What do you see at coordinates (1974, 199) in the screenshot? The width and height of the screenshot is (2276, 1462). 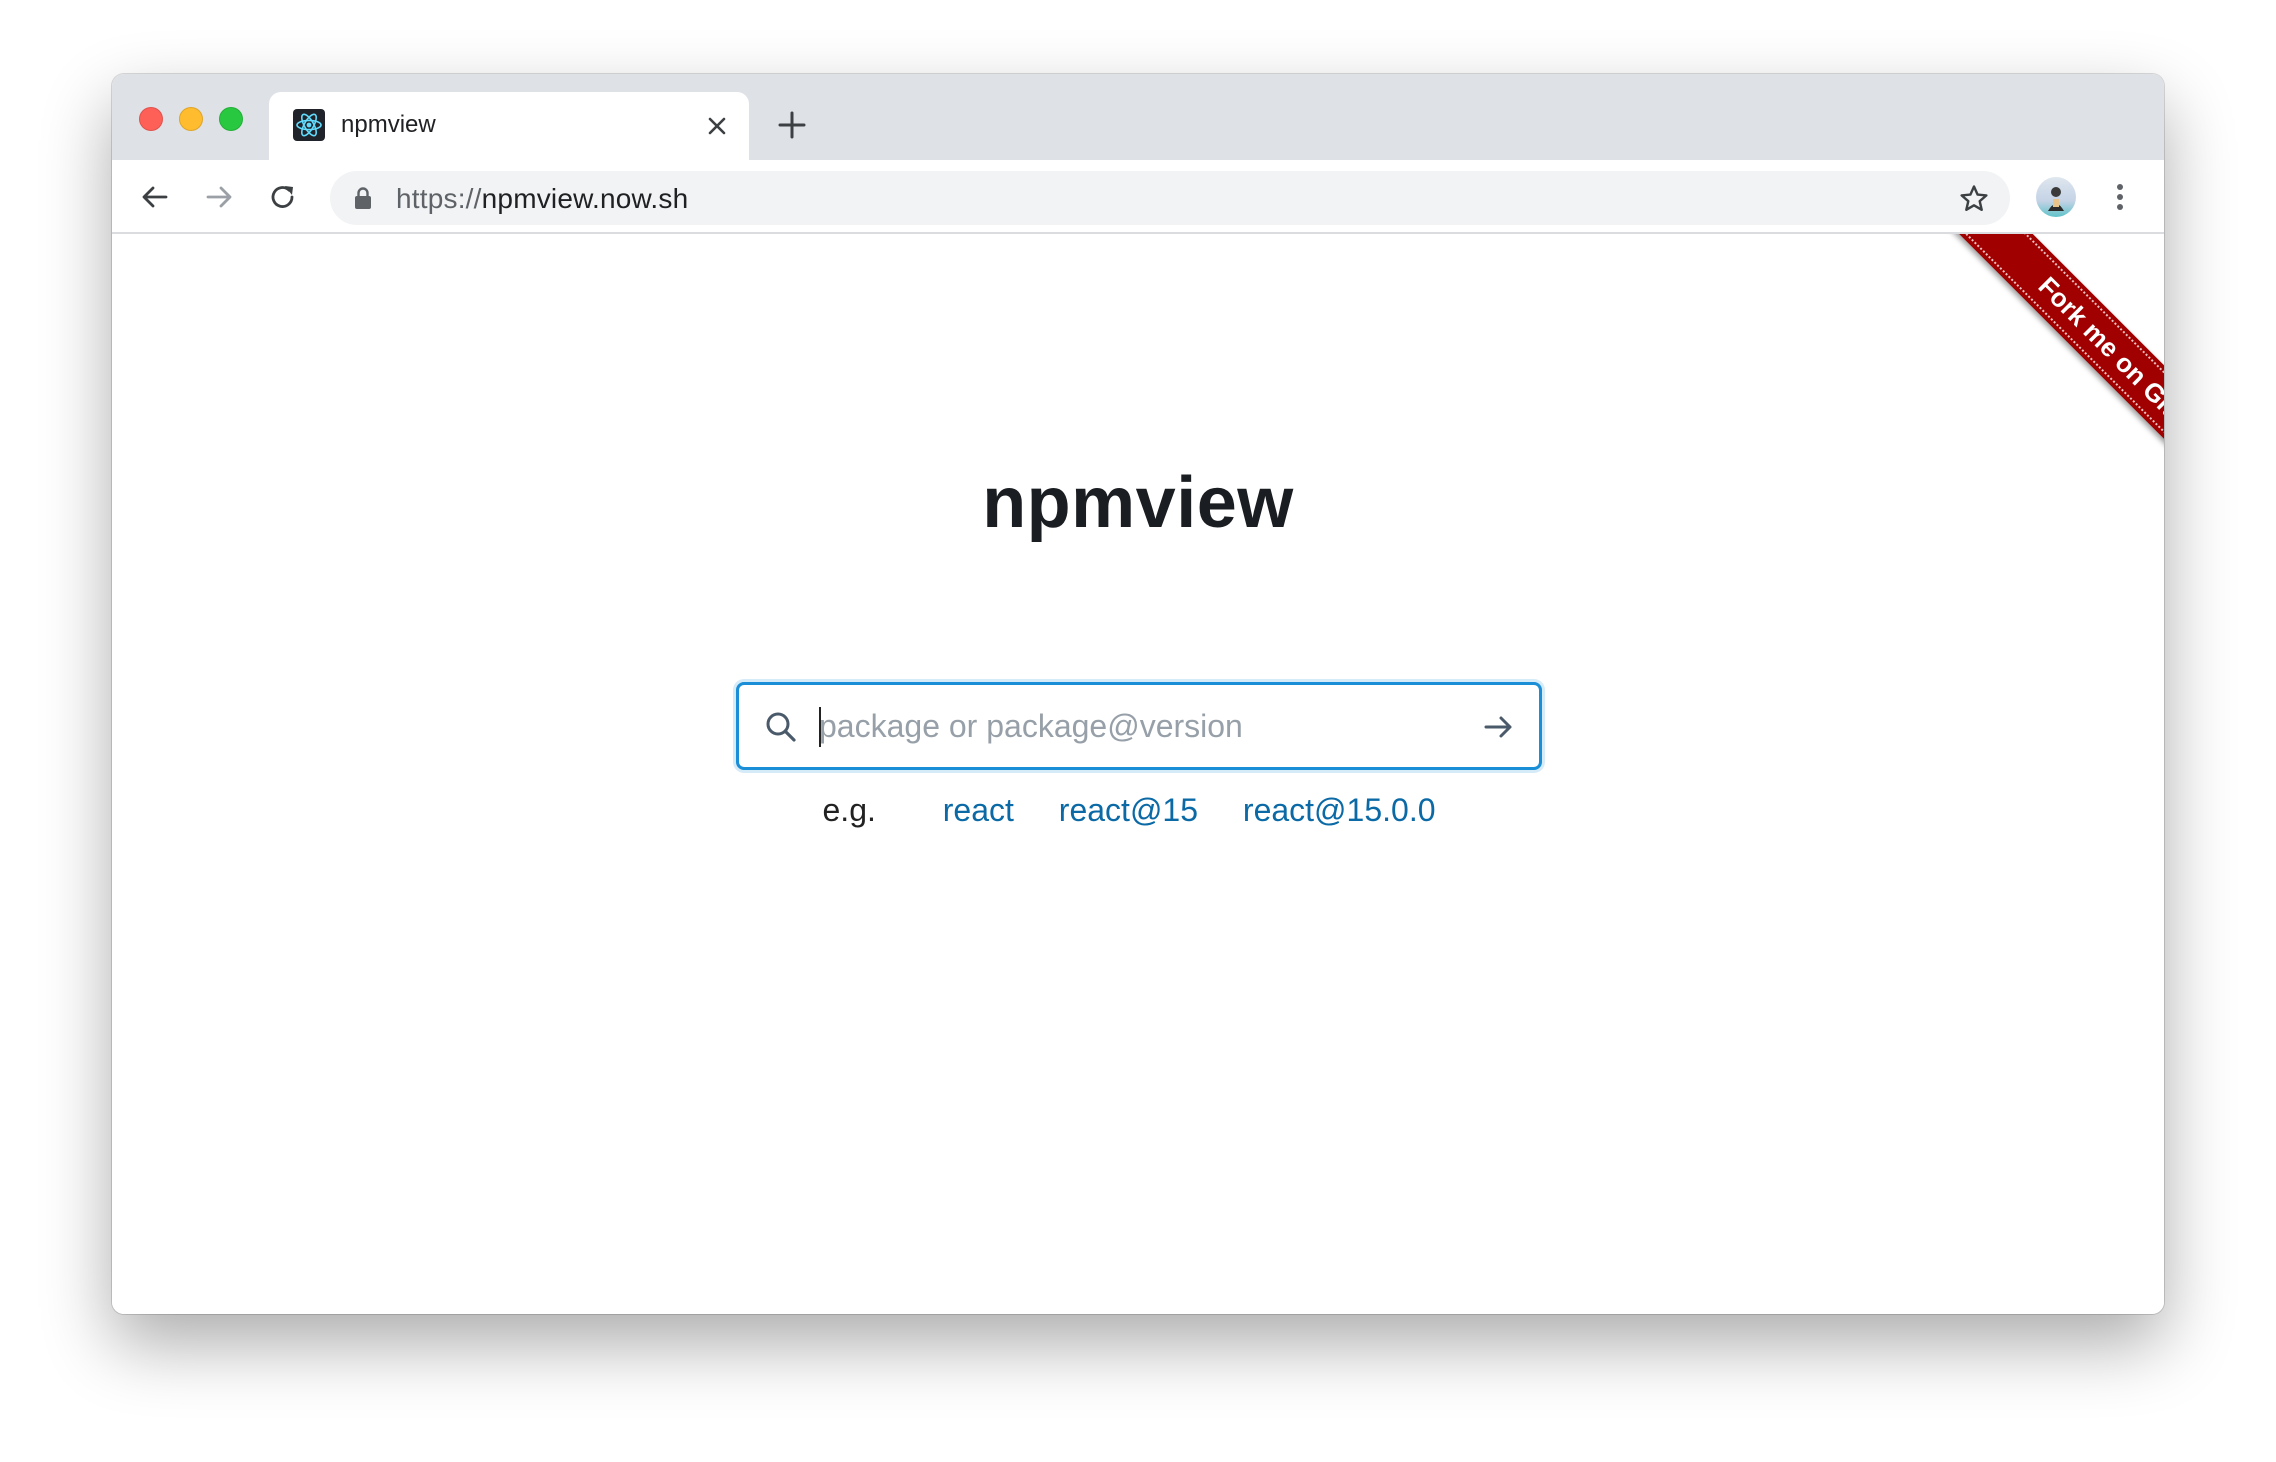 I see `star-icon` at bounding box center [1974, 199].